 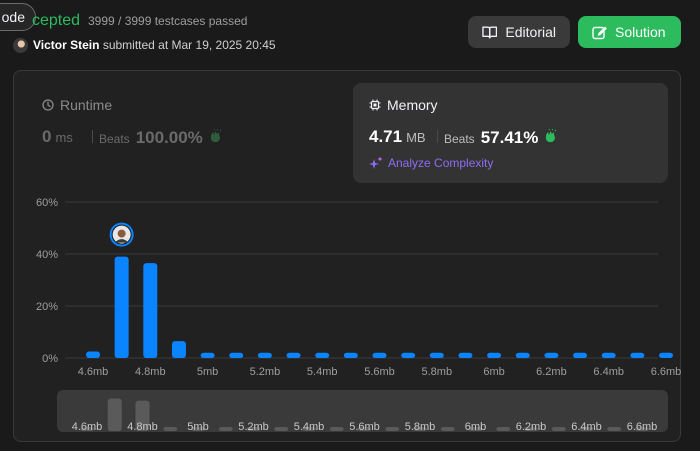 I want to click on memory-title: Memory, so click(x=403, y=105).